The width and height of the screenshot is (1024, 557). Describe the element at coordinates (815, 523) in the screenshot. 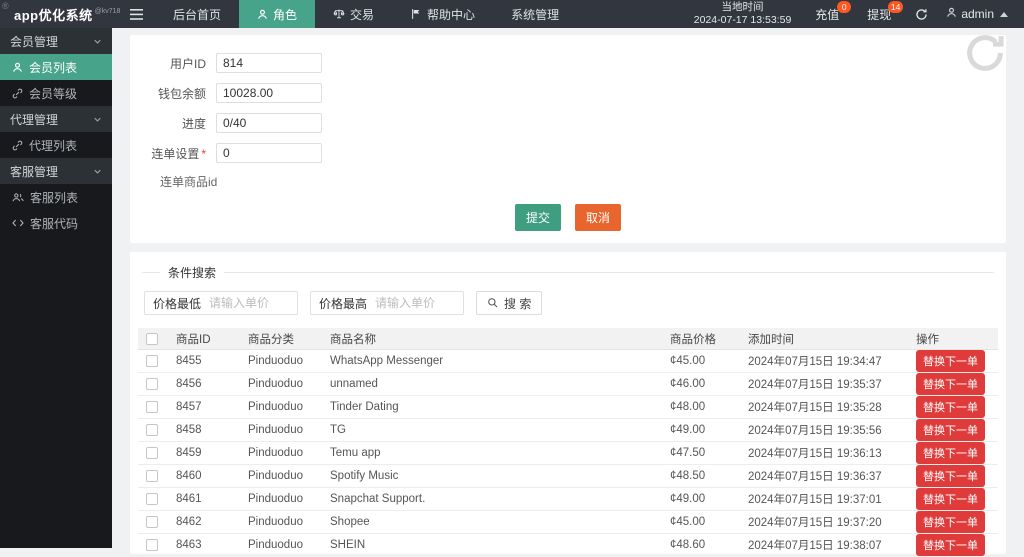

I see `cell-added-time: 2024年07月15日 19:37:20` at that location.